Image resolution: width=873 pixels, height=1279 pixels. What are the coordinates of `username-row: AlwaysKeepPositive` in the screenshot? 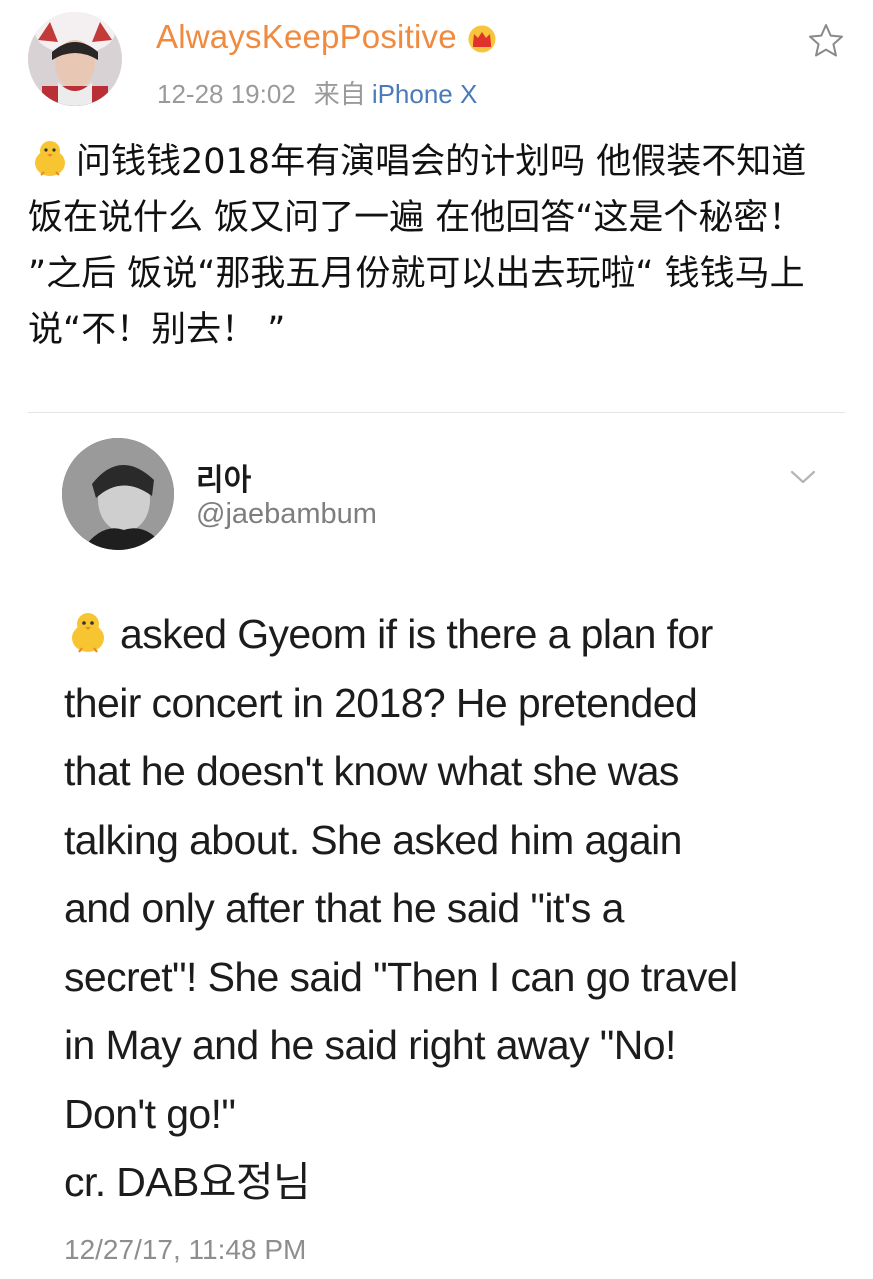 It's located at (326, 37).